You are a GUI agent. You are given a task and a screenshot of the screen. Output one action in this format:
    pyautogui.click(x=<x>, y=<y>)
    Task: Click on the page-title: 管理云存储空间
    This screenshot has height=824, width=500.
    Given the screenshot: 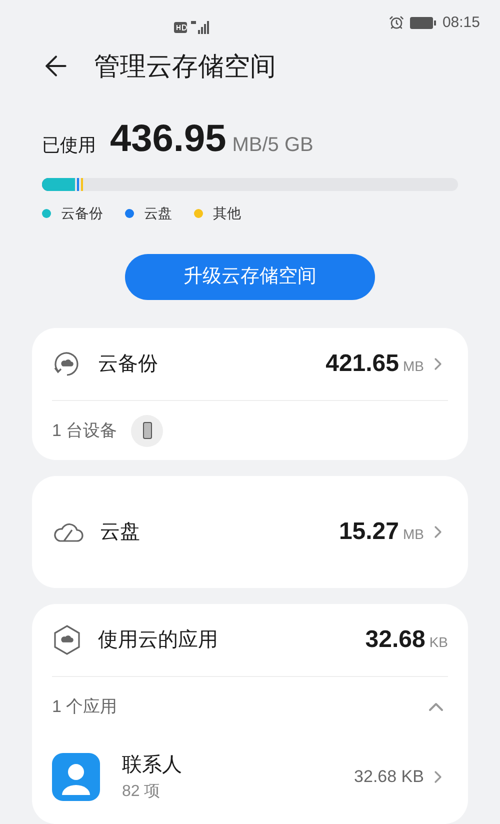 What is the action you would take?
    pyautogui.click(x=185, y=66)
    